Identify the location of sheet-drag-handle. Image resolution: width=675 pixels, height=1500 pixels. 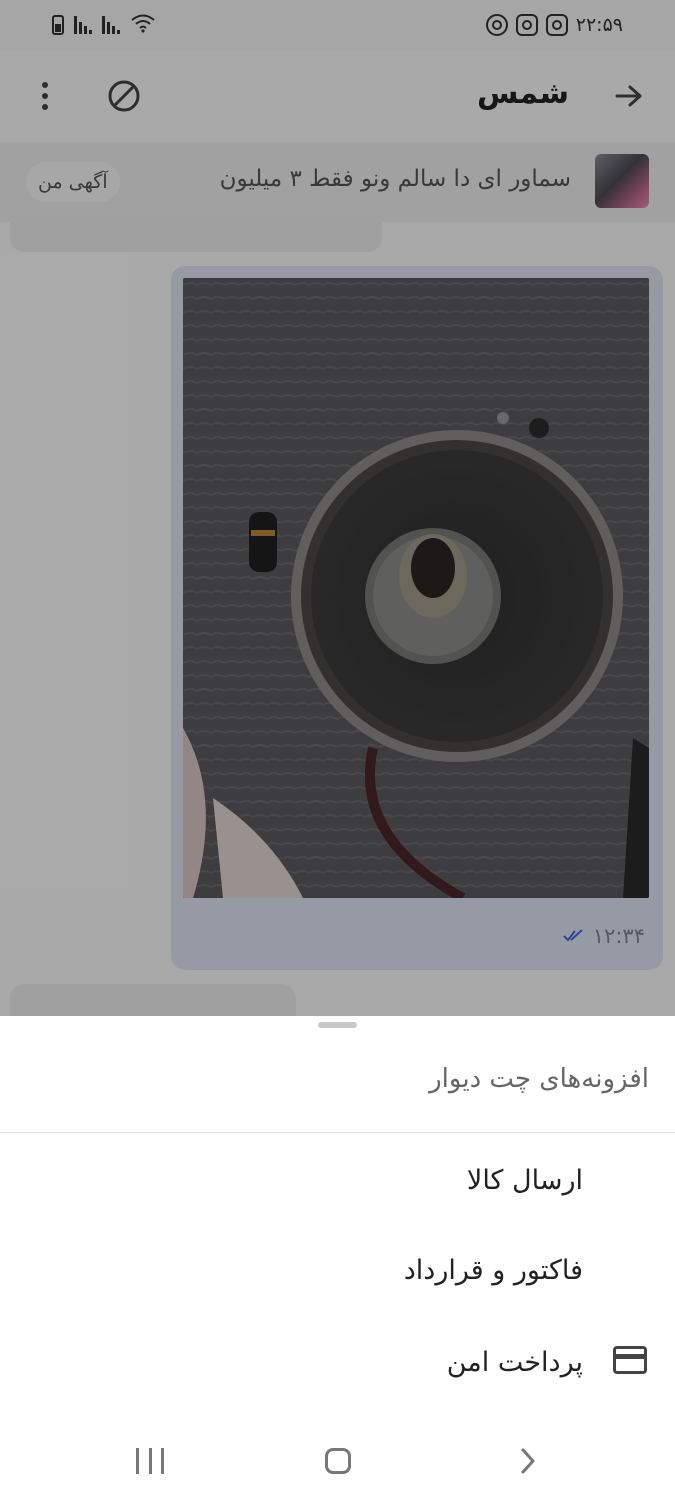
(337, 1025).